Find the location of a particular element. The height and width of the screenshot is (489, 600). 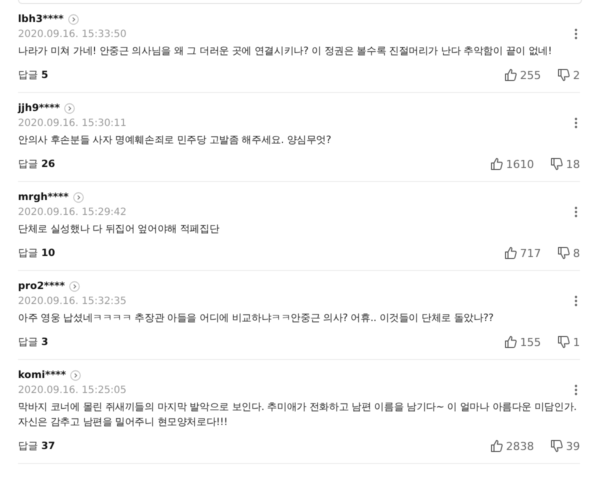

reply-link: 답글 5 is located at coordinates (33, 75).